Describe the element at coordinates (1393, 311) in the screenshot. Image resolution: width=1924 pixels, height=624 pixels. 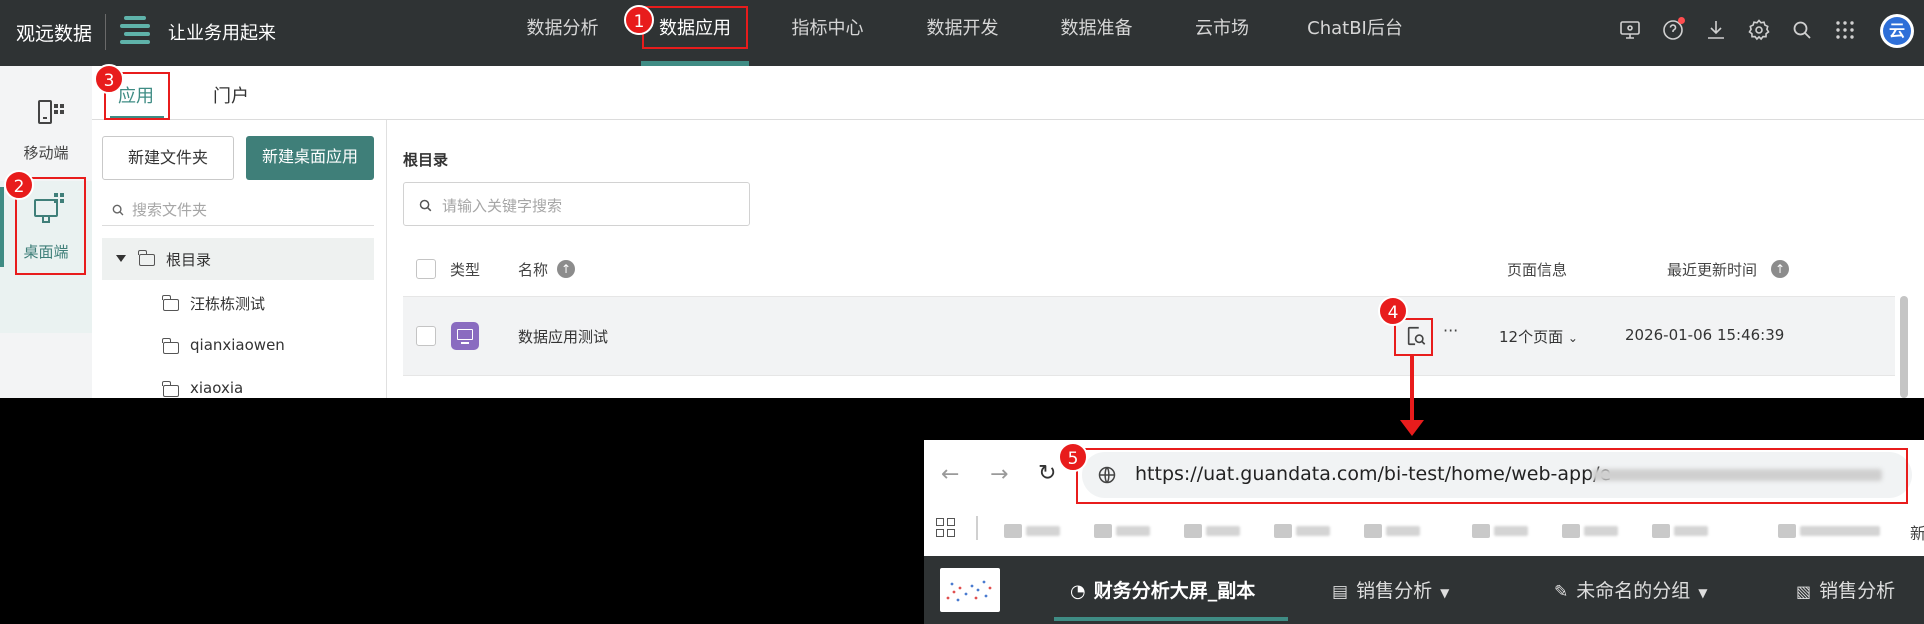
I see `step-badge-4: 4` at that location.